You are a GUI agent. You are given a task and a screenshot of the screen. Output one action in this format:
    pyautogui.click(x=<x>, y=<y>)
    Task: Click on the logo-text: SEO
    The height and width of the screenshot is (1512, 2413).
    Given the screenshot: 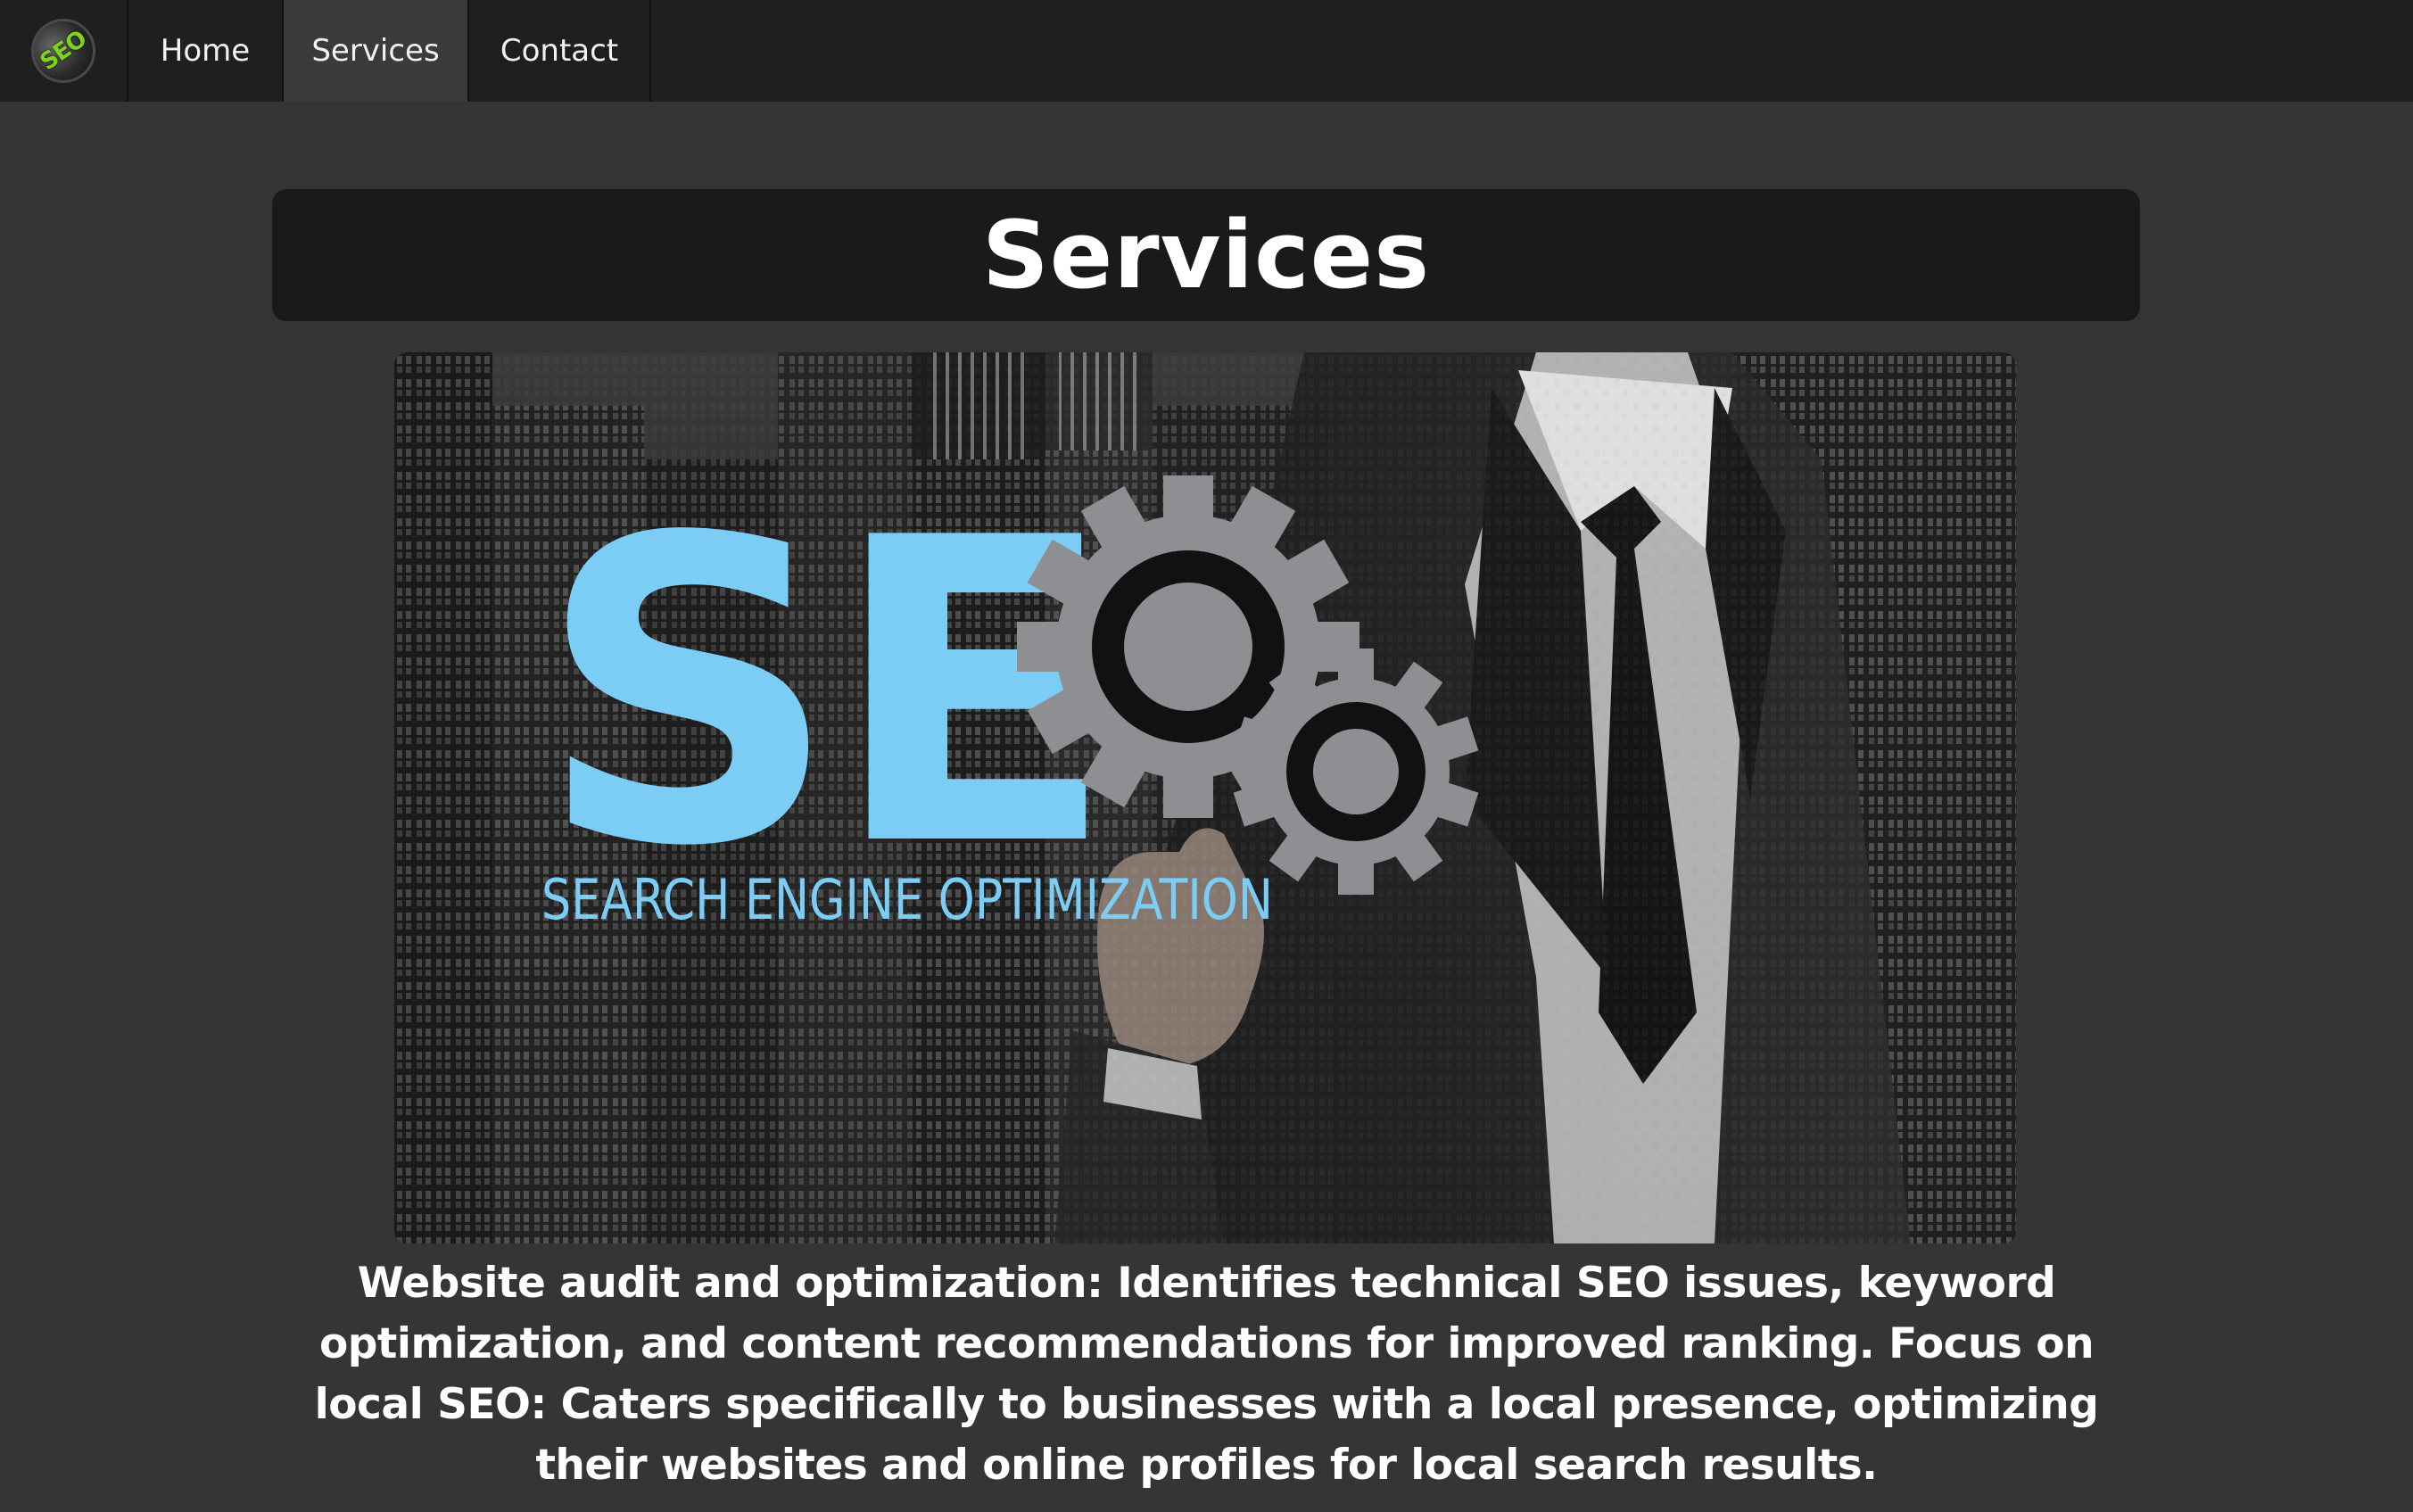 What is the action you would take?
    pyautogui.click(x=64, y=51)
    